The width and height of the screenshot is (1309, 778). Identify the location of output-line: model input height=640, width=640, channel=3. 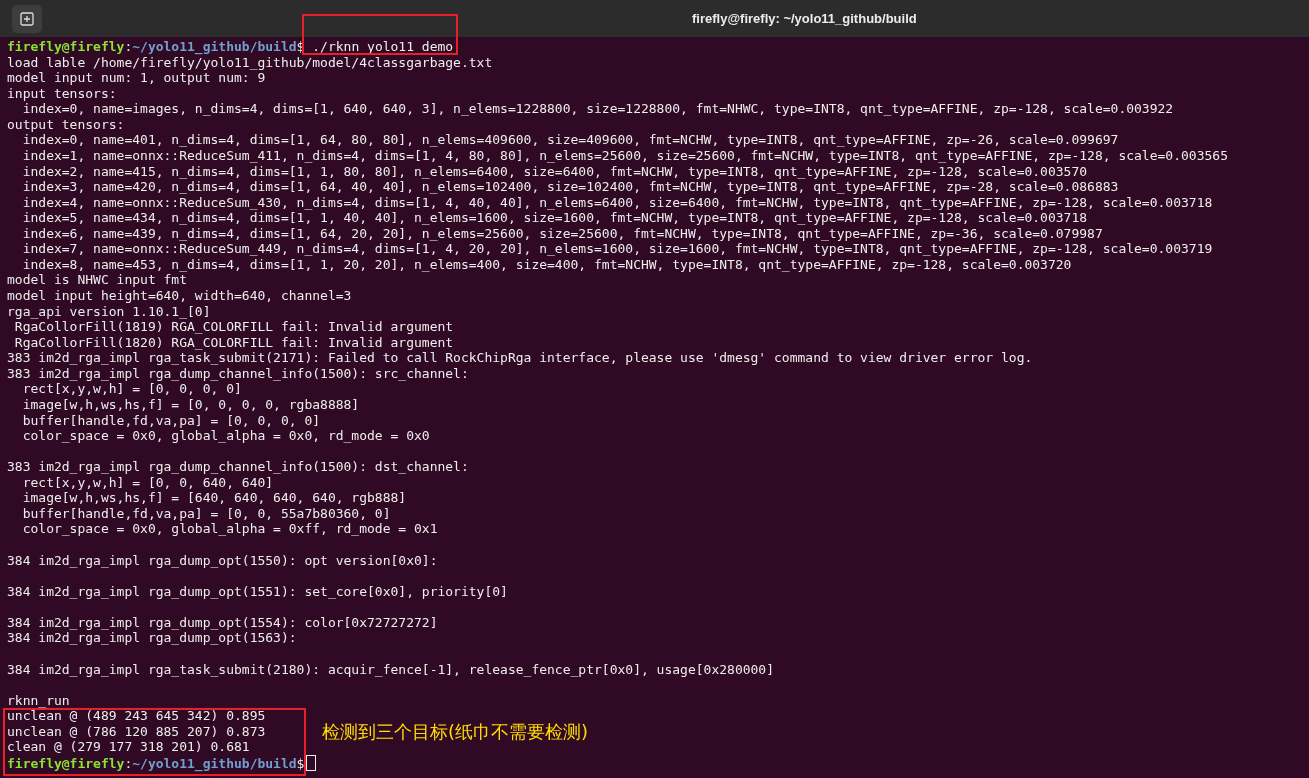
(179, 295).